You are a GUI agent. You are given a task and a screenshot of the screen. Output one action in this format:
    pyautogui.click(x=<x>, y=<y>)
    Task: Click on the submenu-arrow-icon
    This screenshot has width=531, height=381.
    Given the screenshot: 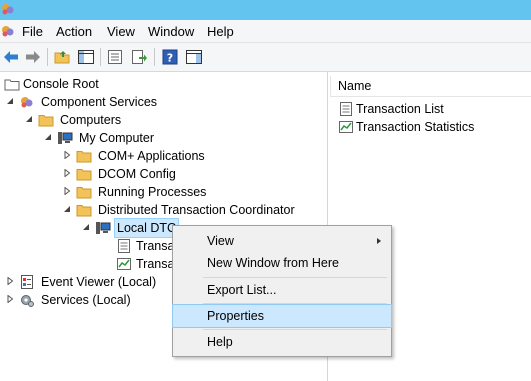 What is the action you would take?
    pyautogui.click(x=379, y=241)
    